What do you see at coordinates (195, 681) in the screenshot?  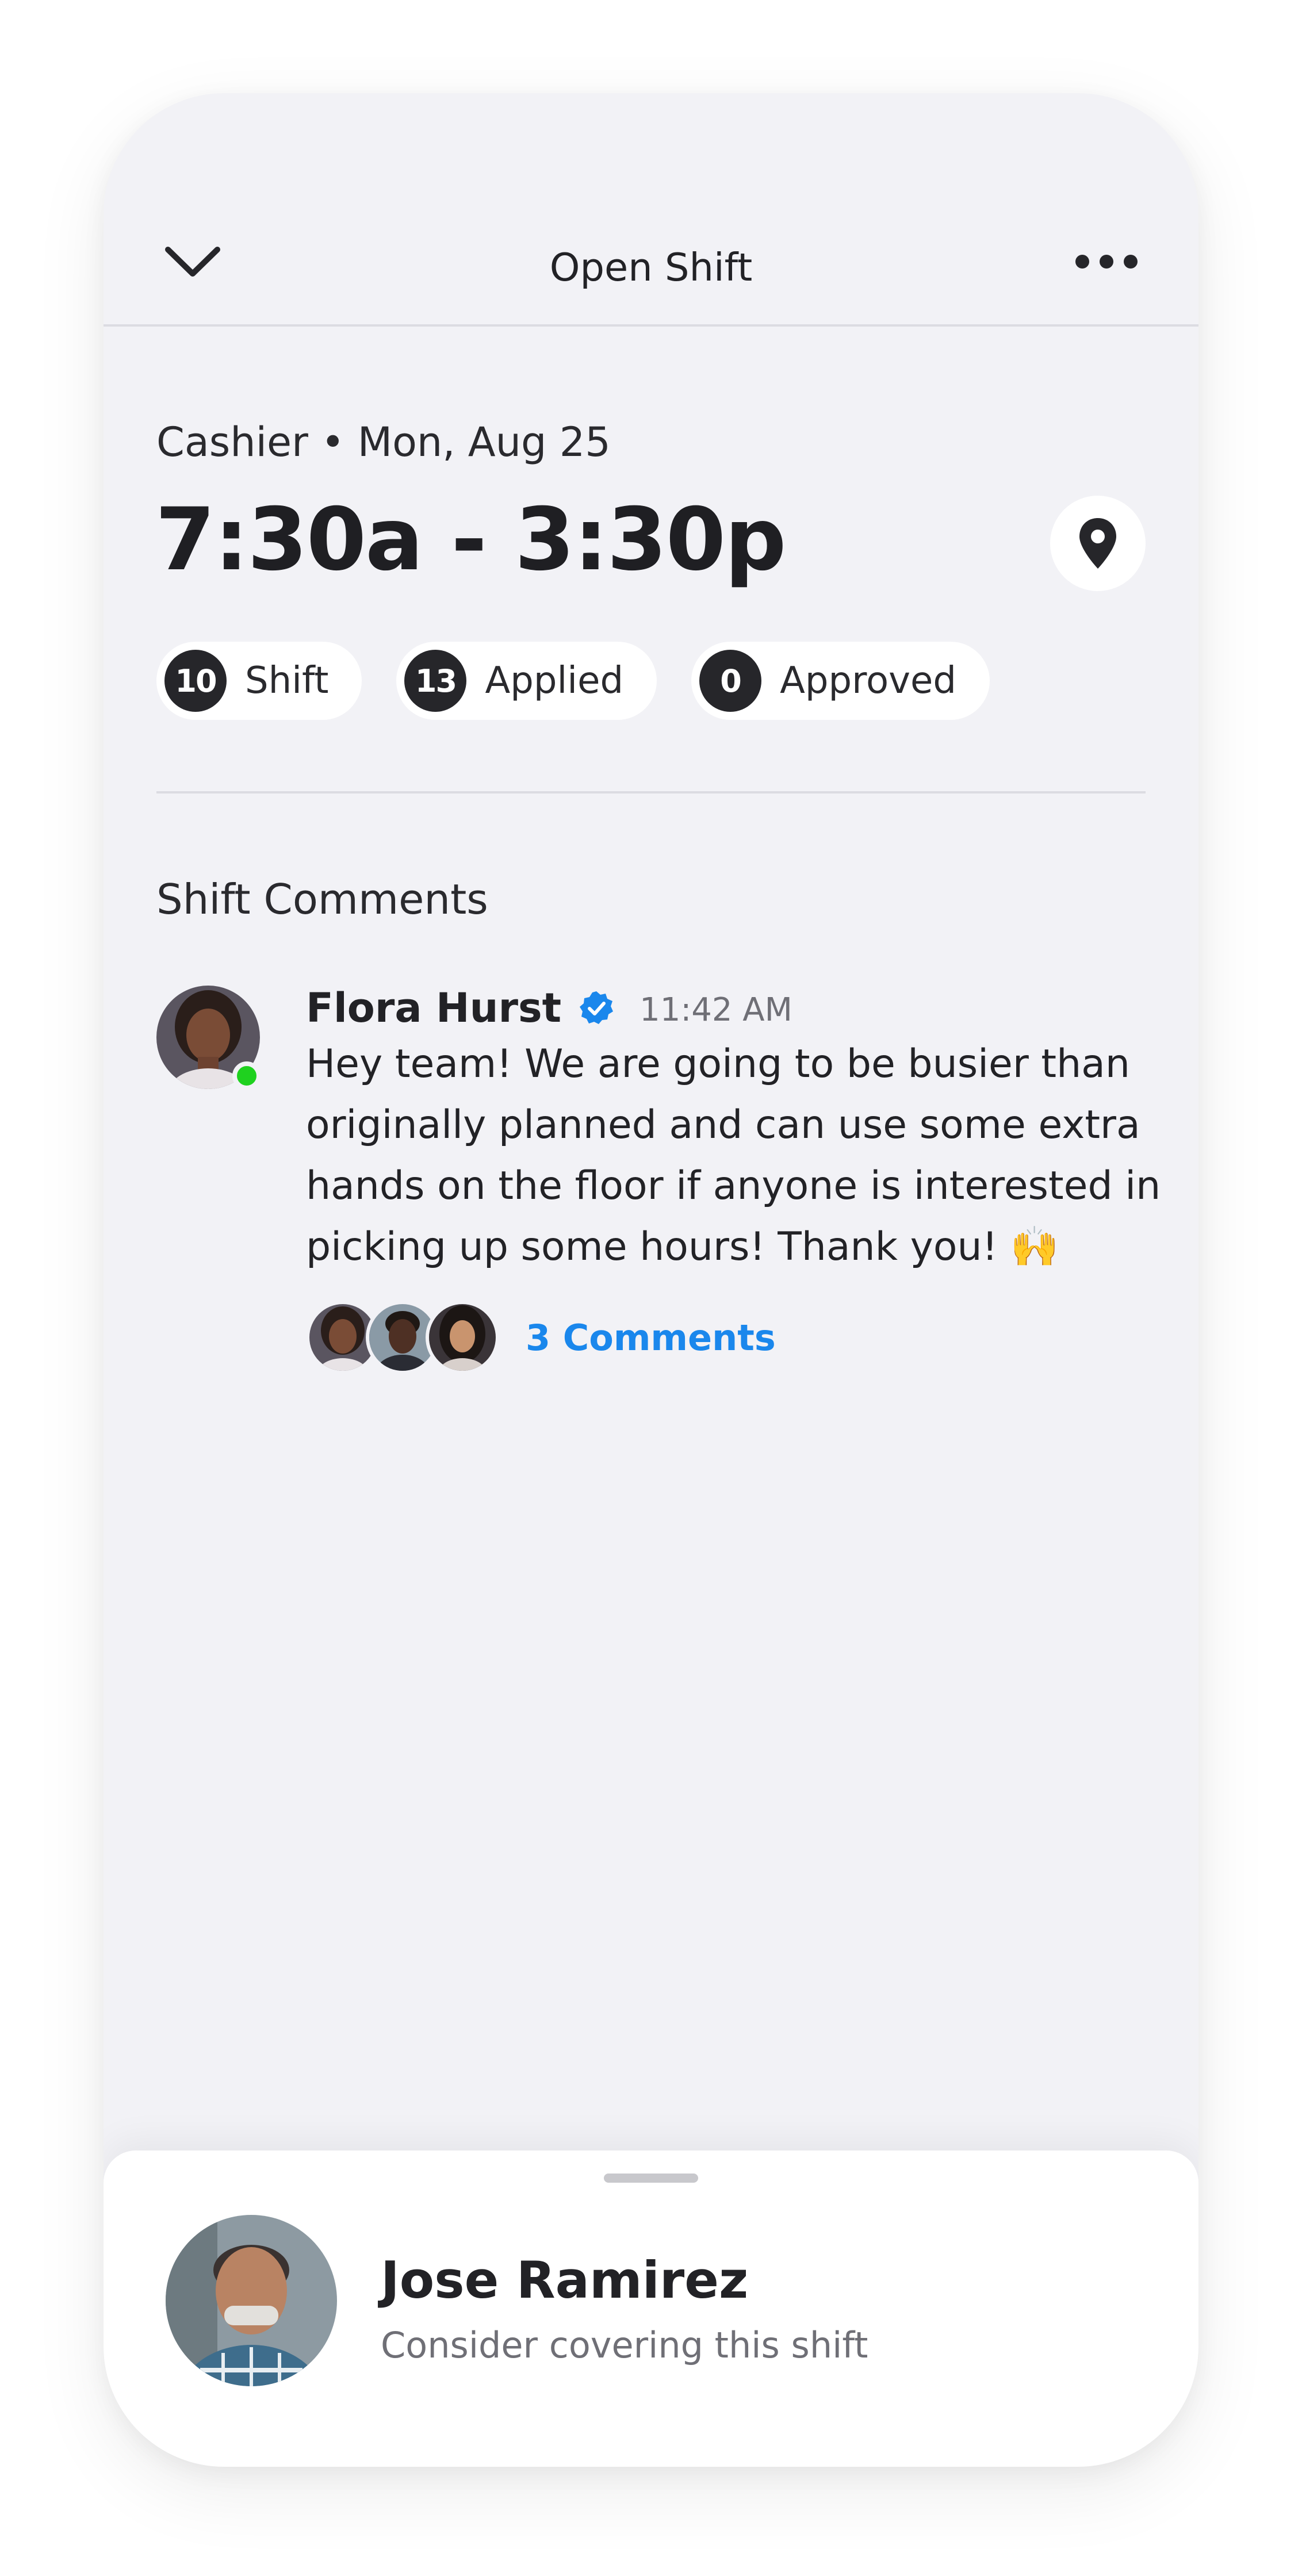 I see `stat-count: 10` at bounding box center [195, 681].